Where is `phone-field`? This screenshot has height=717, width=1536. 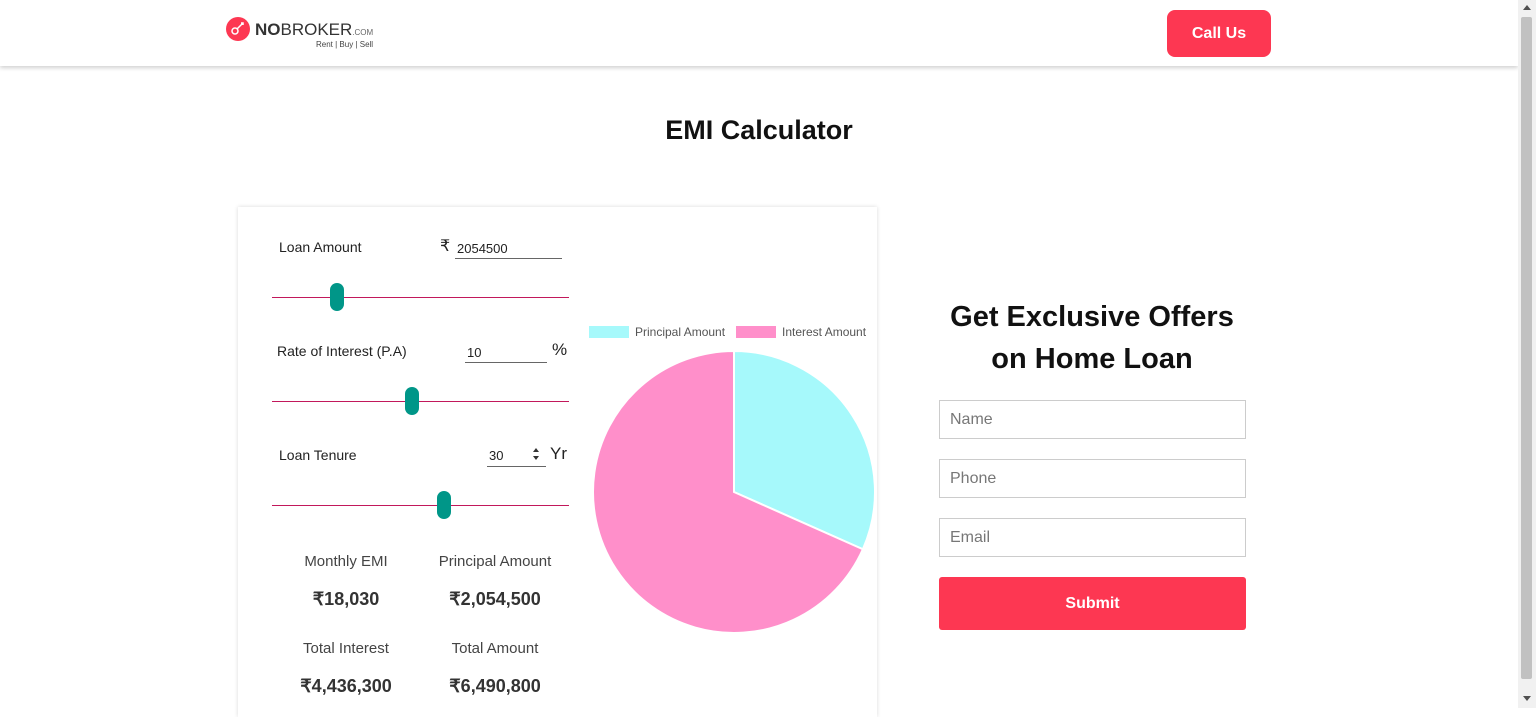 phone-field is located at coordinates (1092, 478).